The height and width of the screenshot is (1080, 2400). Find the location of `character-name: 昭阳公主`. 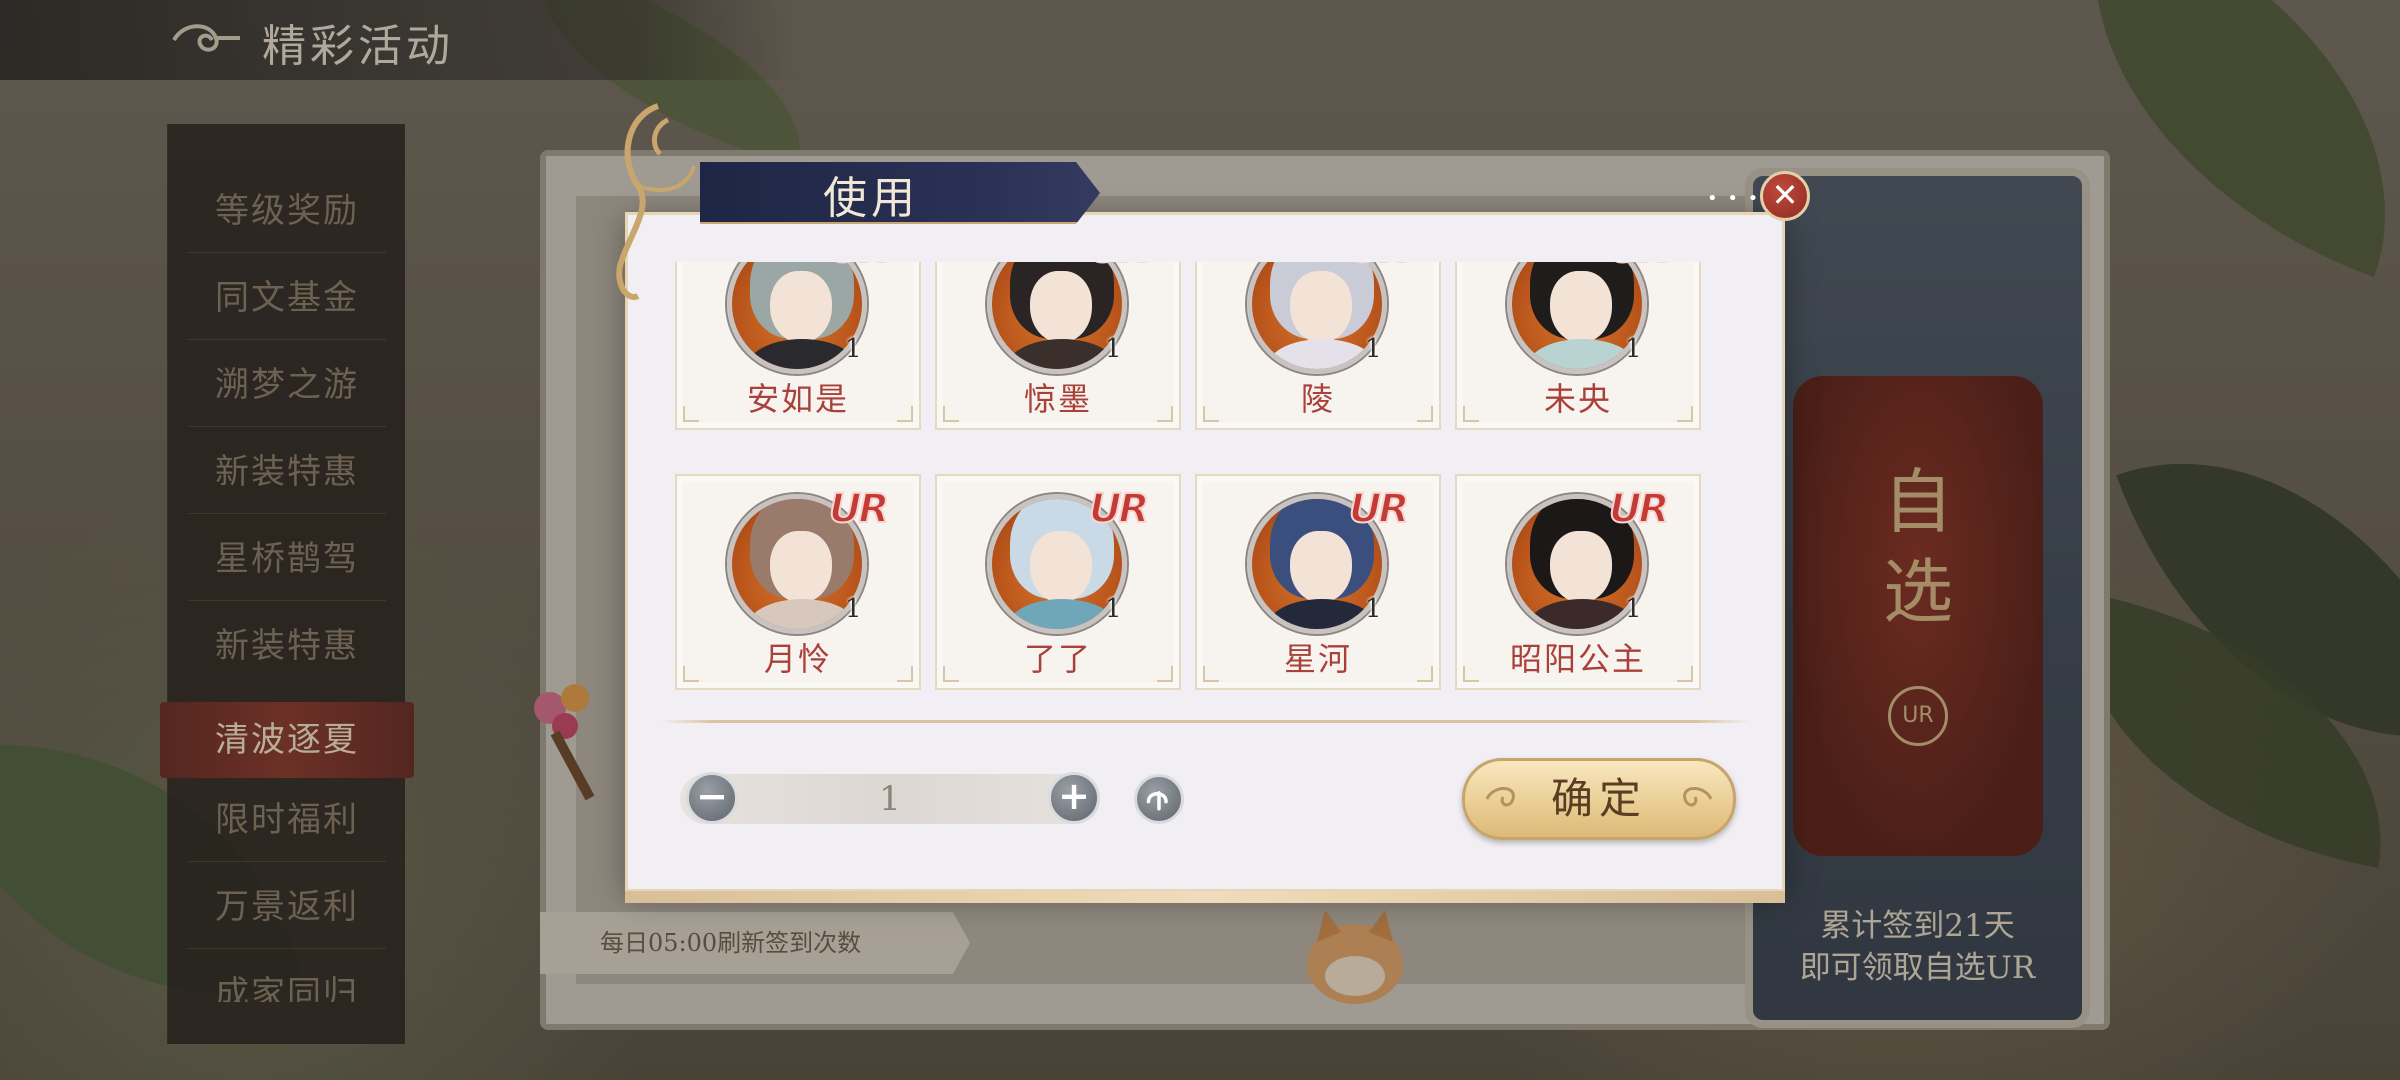

character-name: 昭阳公主 is located at coordinates (1577, 659).